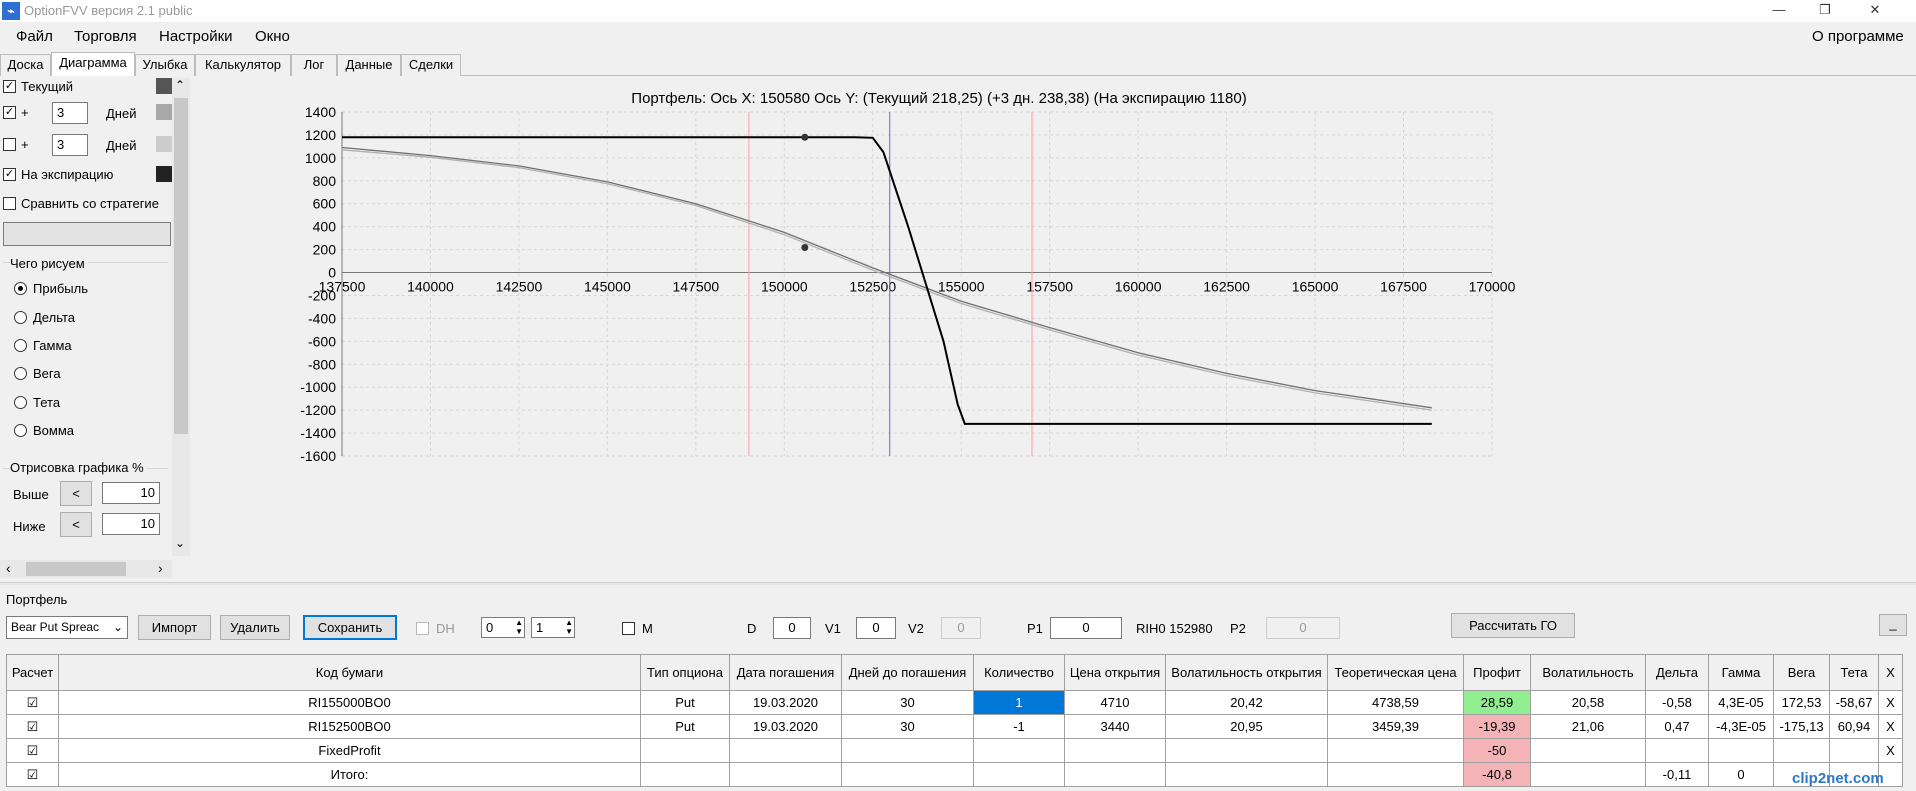 Image resolution: width=1916 pixels, height=791 pixels. Describe the element at coordinates (1115, 726) in the screenshot. I see `cell-open-price: 3440` at that location.